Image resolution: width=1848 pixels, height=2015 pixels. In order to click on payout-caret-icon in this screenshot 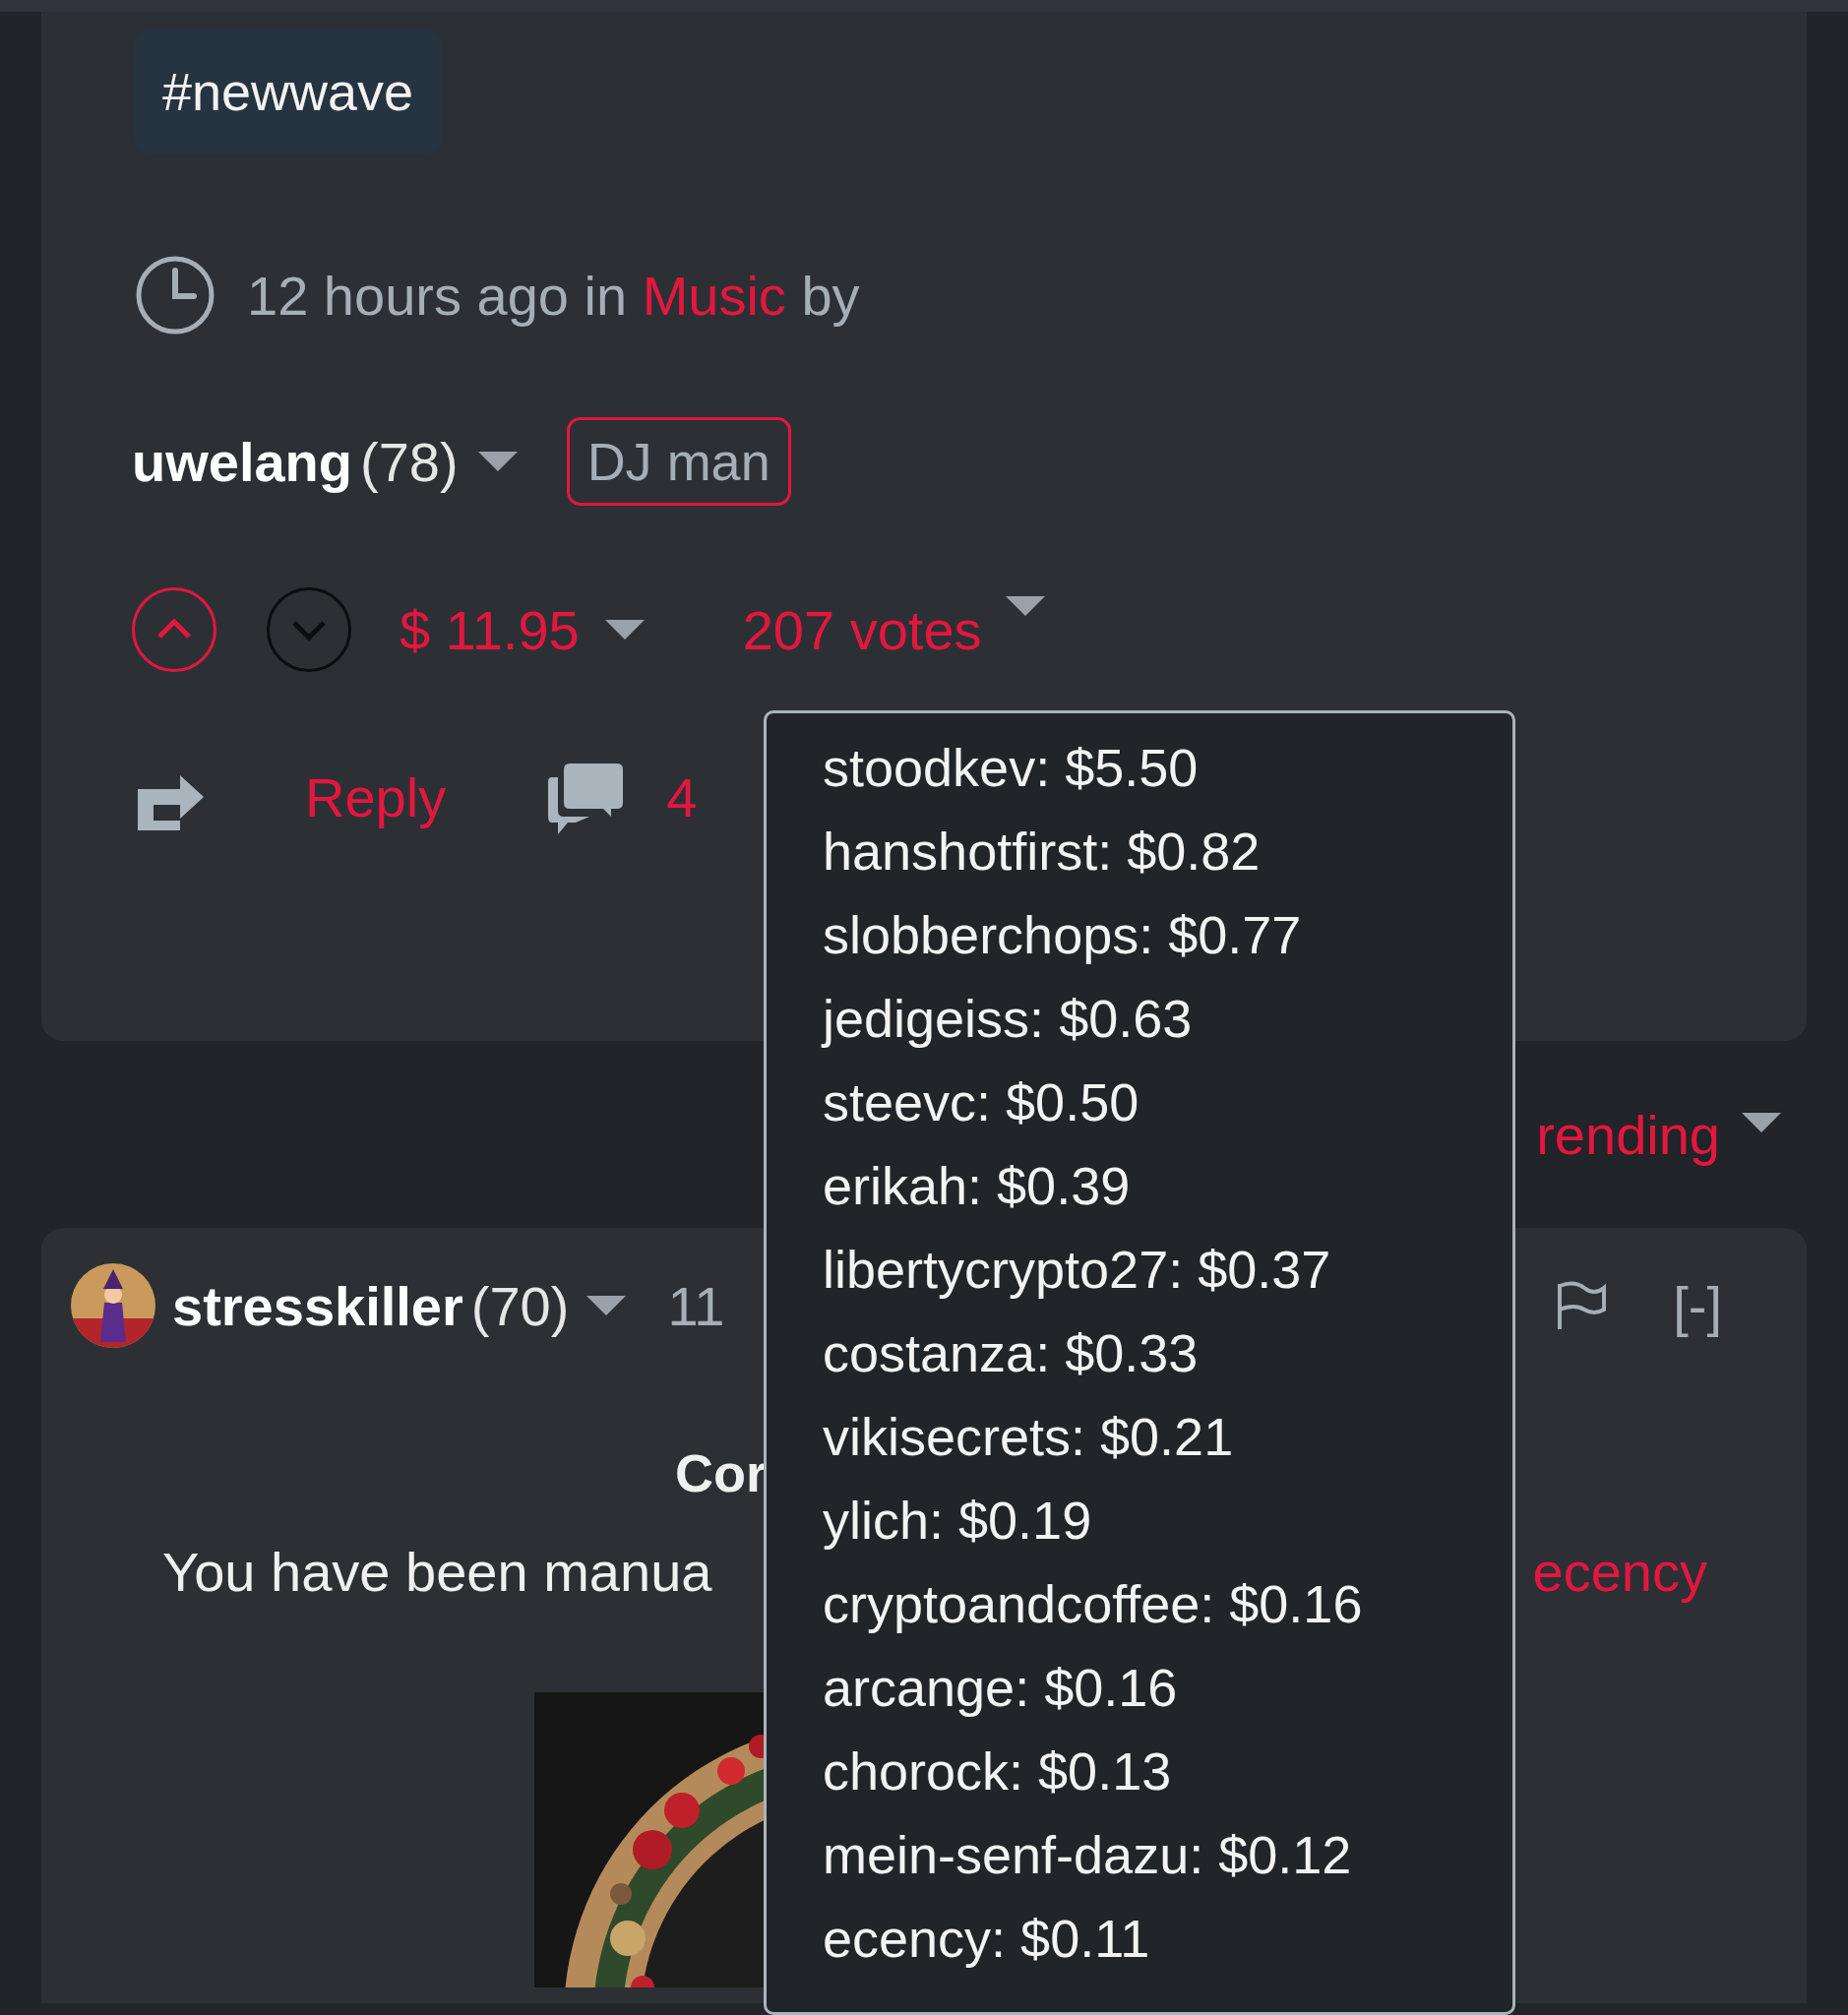, I will do `click(624, 630)`.